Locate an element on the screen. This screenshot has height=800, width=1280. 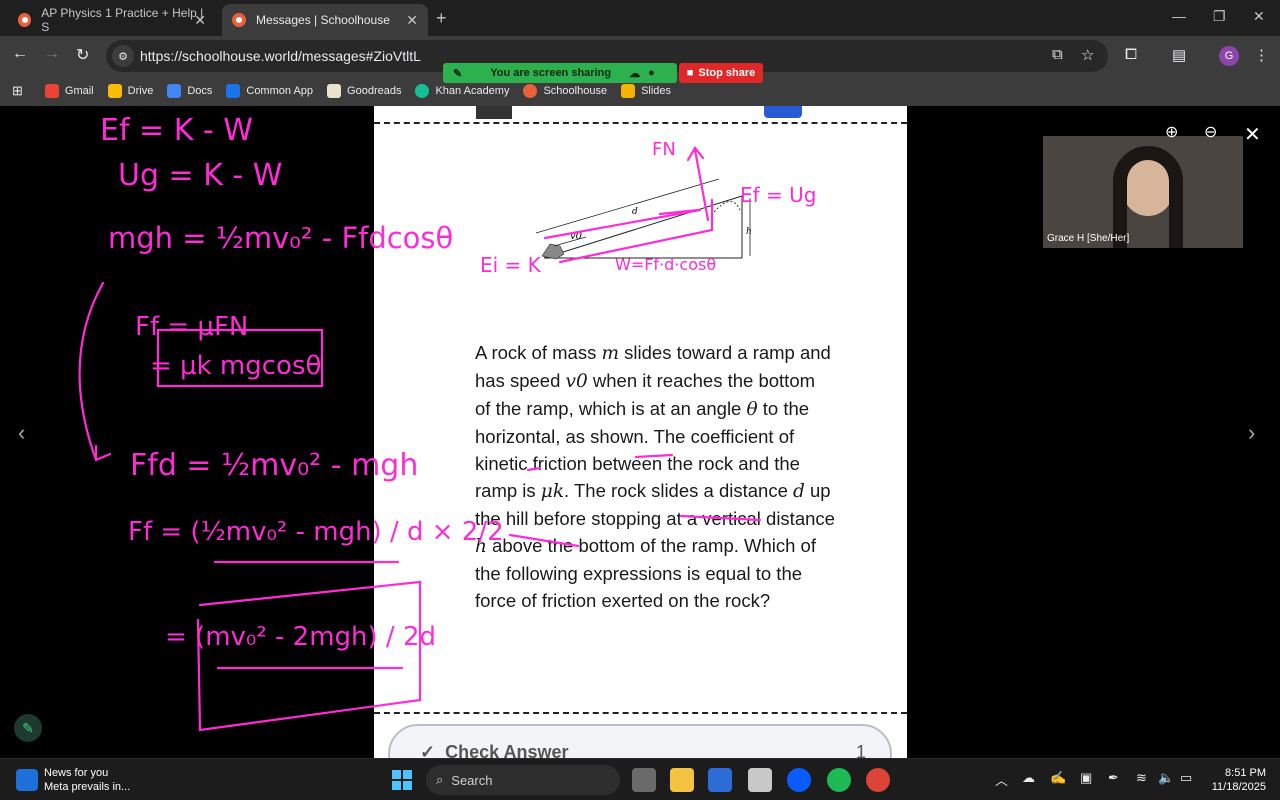
annotate-pen-button: ✎ is located at coordinates (28, 728).